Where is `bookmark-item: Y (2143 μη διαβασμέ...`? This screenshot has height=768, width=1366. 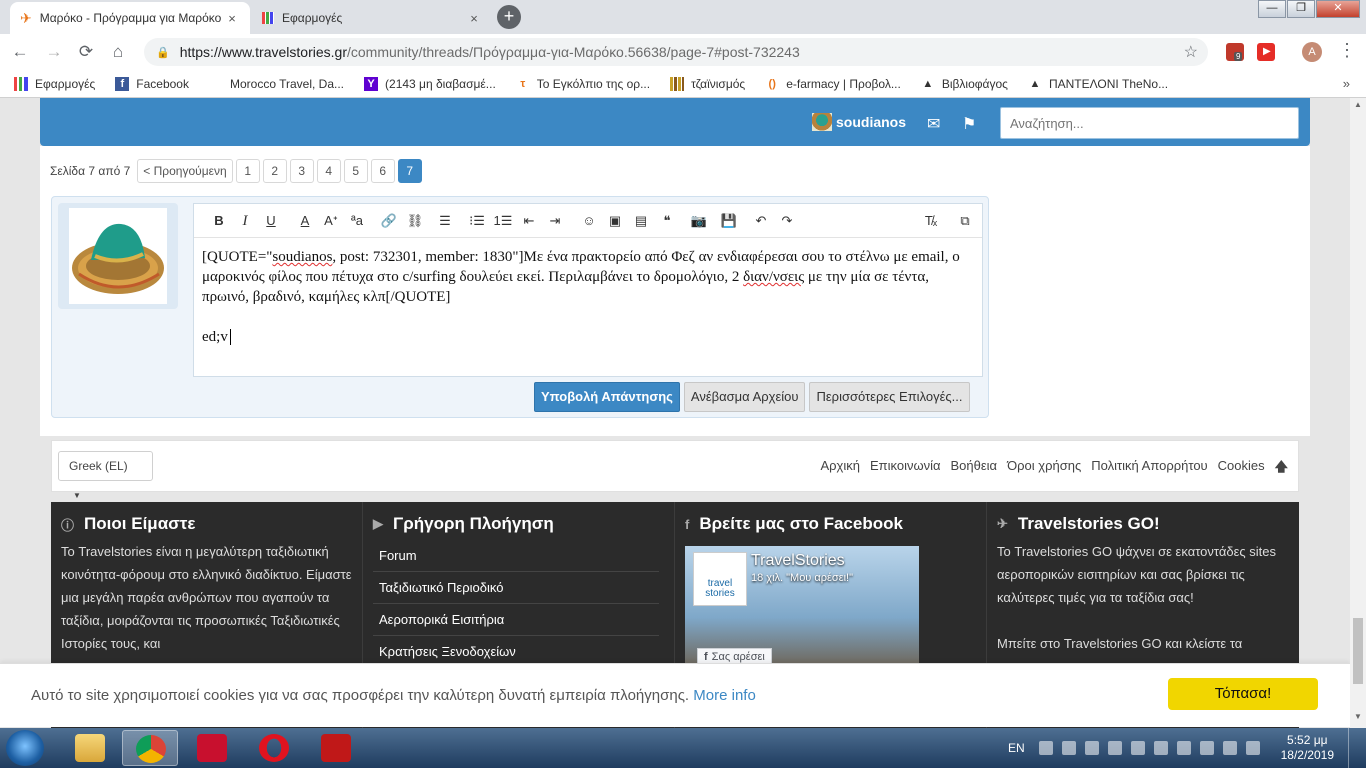
bookmark-item: Y (2143 μη διαβασμέ... is located at coordinates (430, 83).